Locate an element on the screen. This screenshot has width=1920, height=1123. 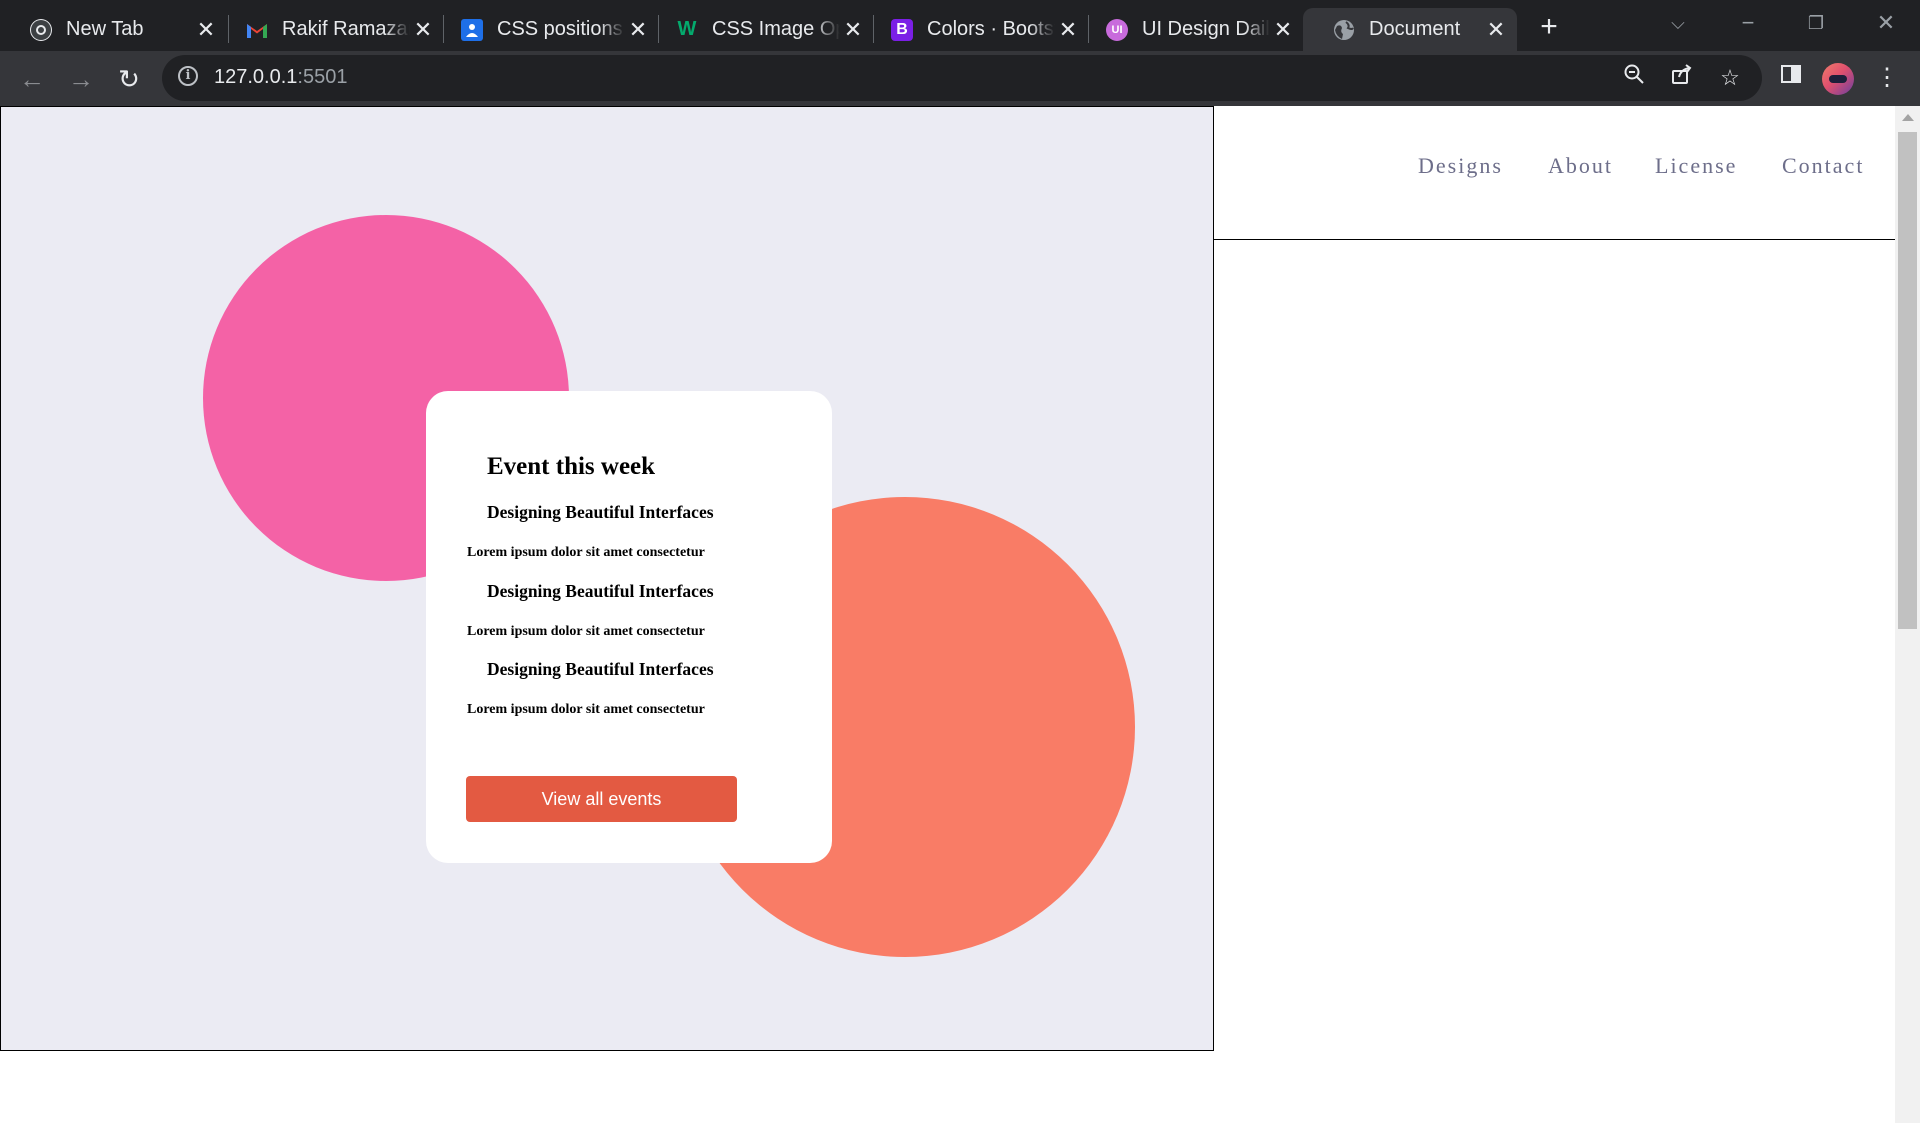
gmail-icon is located at coordinates (257, 30).